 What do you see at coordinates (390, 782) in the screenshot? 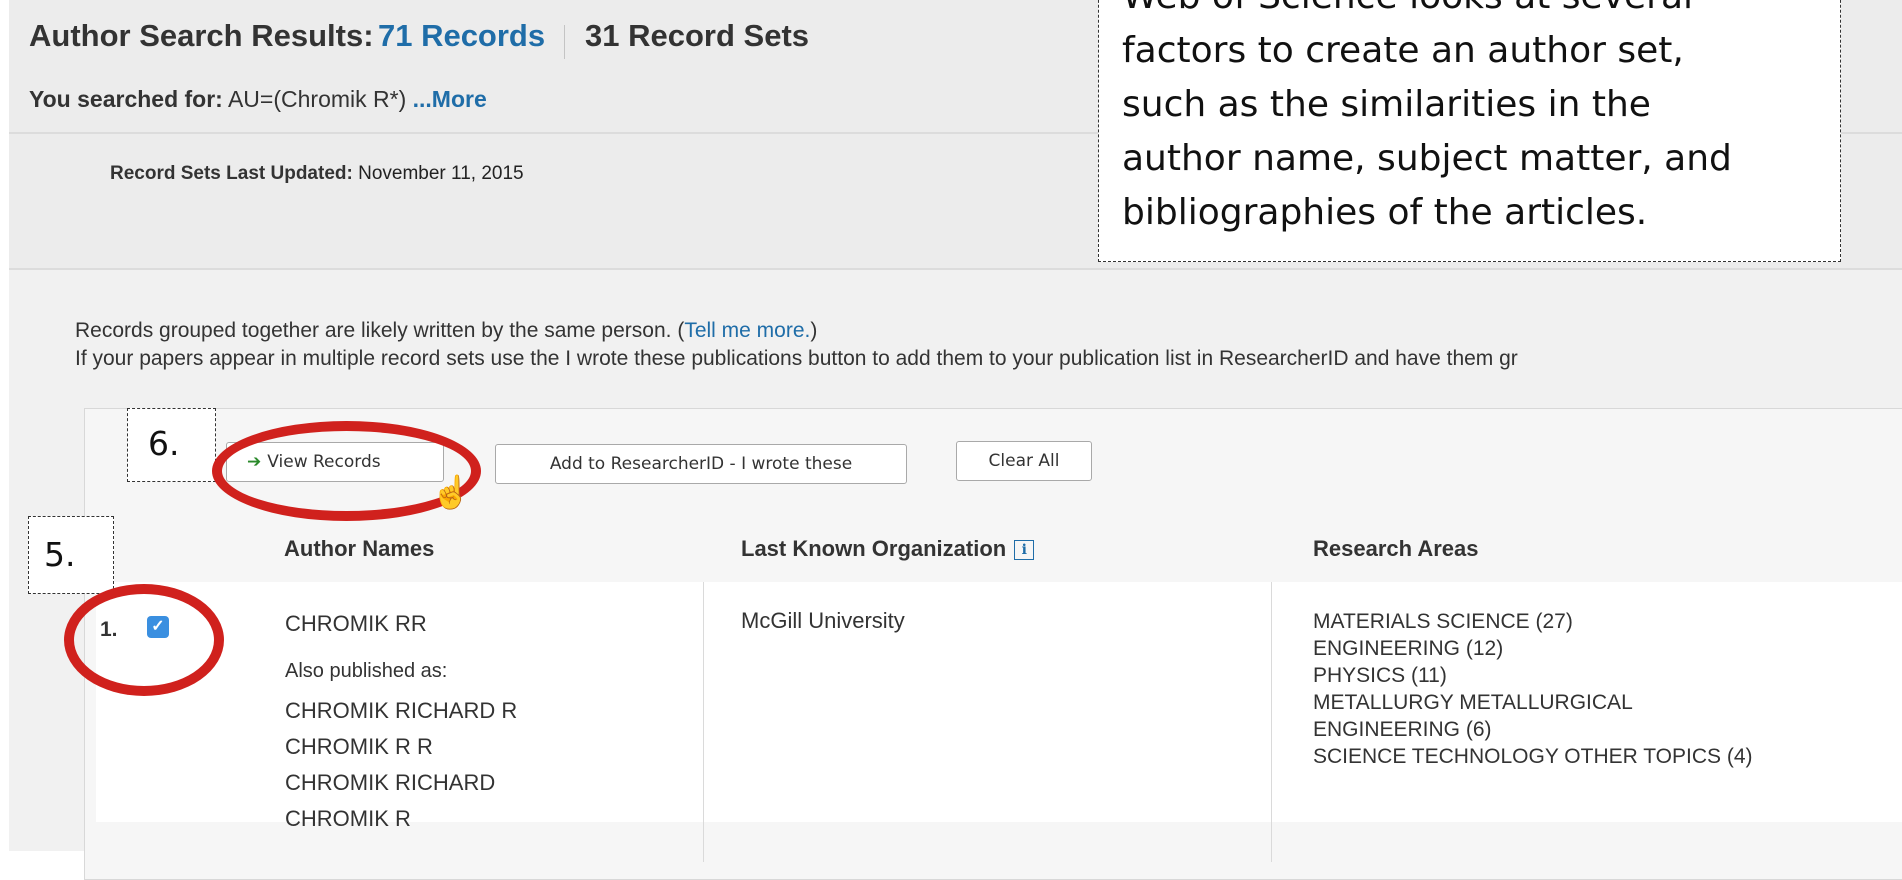
I see `alternate-name: CHROMIK RICHARD` at bounding box center [390, 782].